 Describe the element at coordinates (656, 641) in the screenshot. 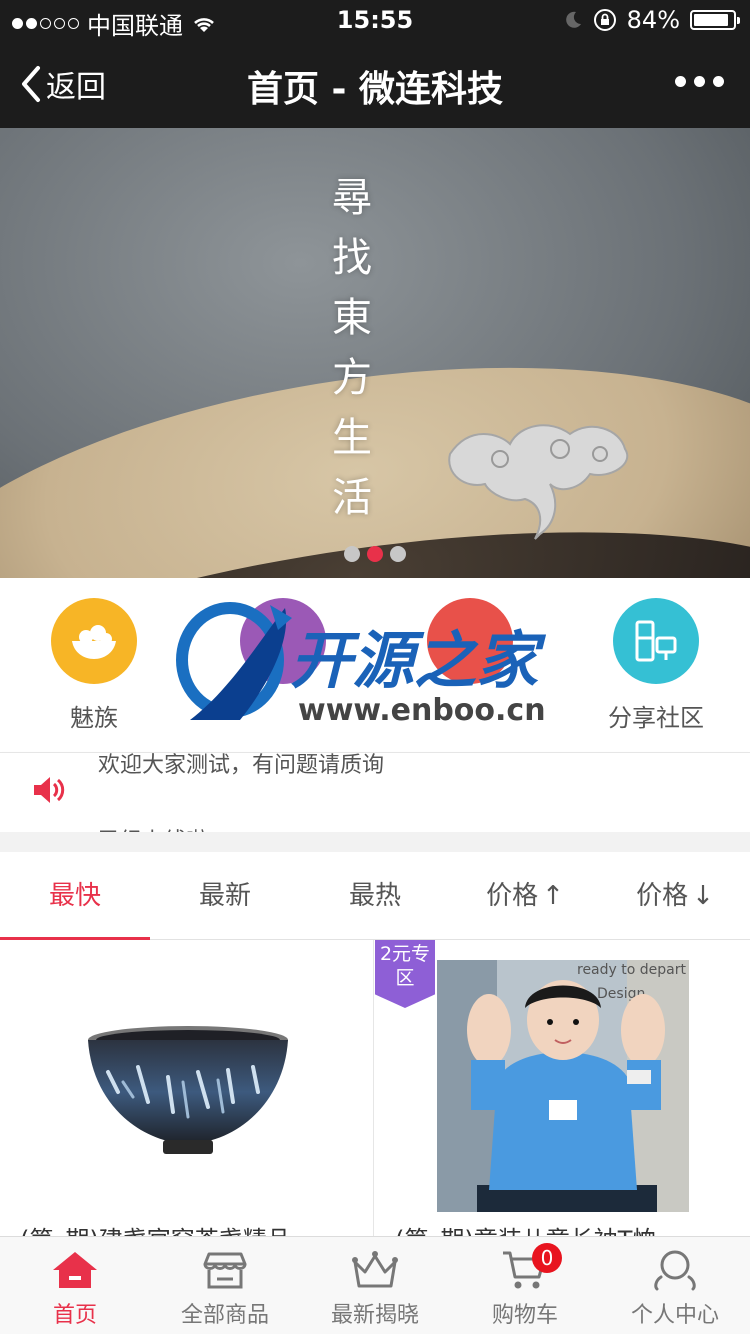

I see `appliances-icon` at that location.